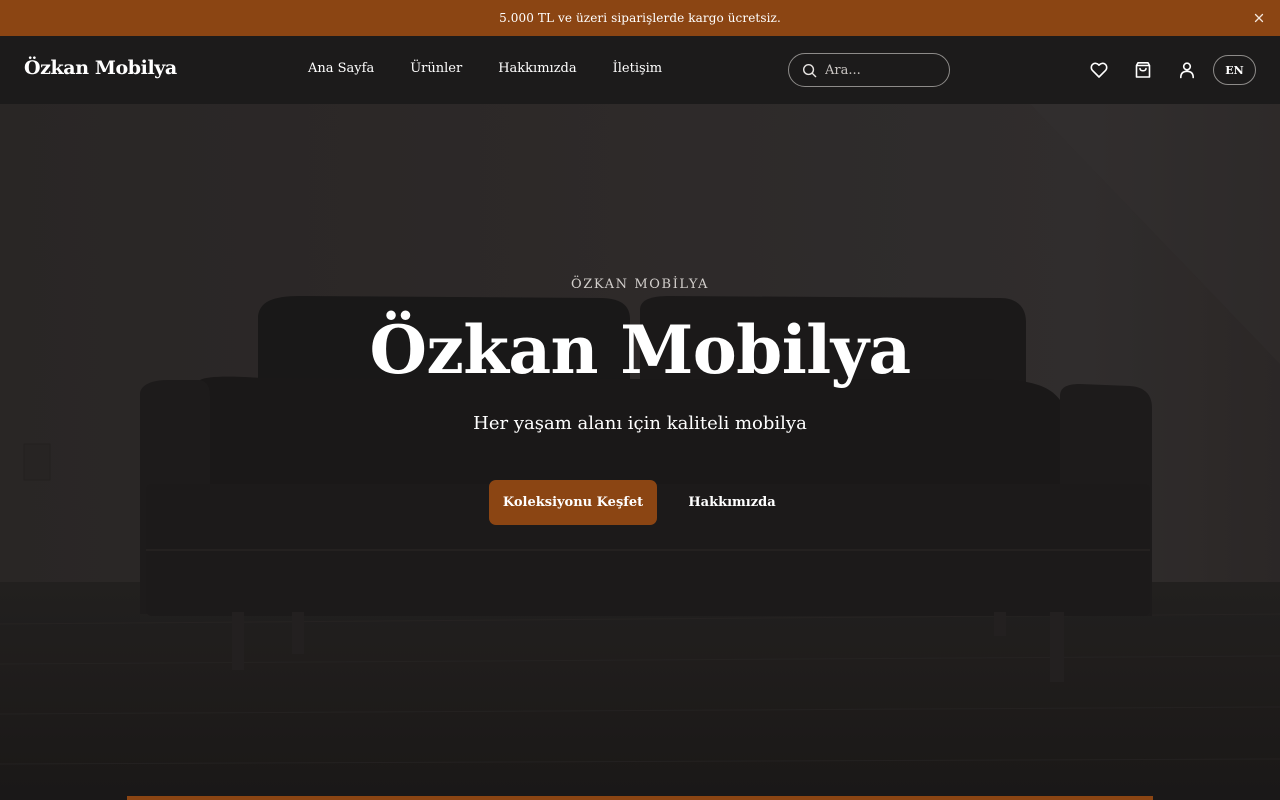 The width and height of the screenshot is (1280, 800). Describe the element at coordinates (341, 68) in the screenshot. I see `nav-link-home: Ana Sayfa` at that location.